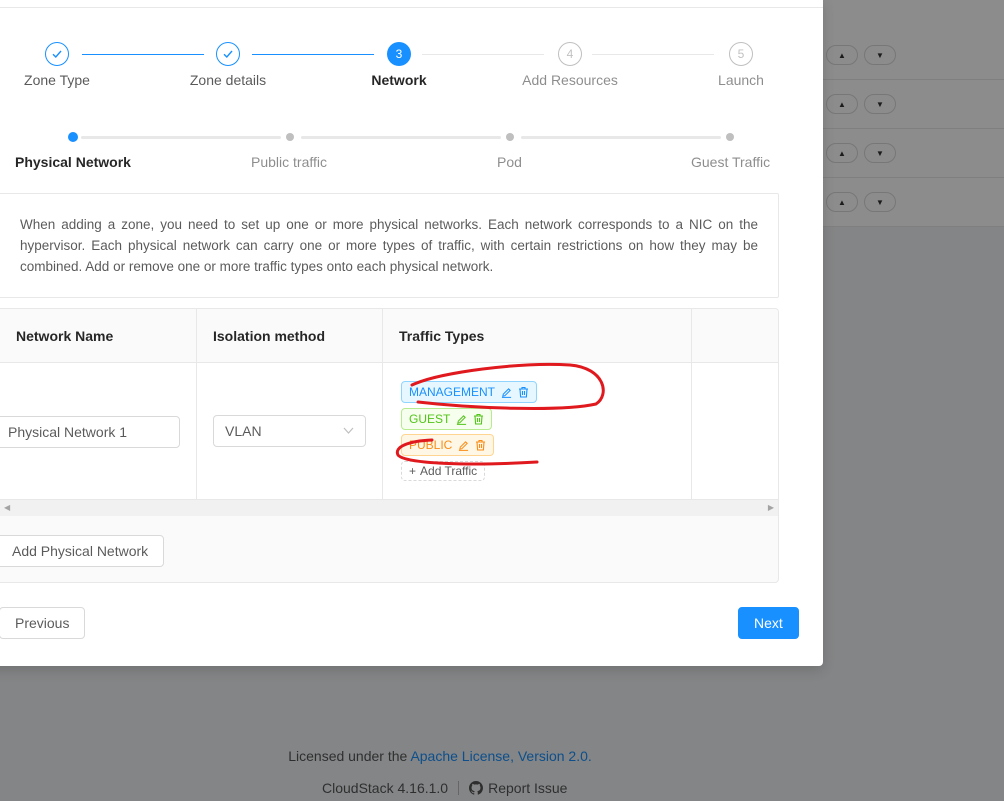 Image resolution: width=1004 pixels, height=801 pixels. What do you see at coordinates (98, 336) in the screenshot?
I see `column-network-name: Network Name` at bounding box center [98, 336].